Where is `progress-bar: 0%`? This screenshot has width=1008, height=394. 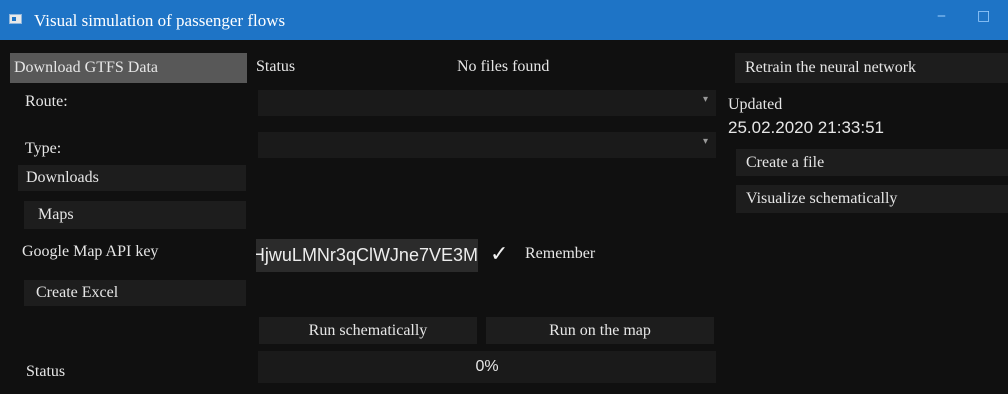 progress-bar: 0% is located at coordinates (487, 367).